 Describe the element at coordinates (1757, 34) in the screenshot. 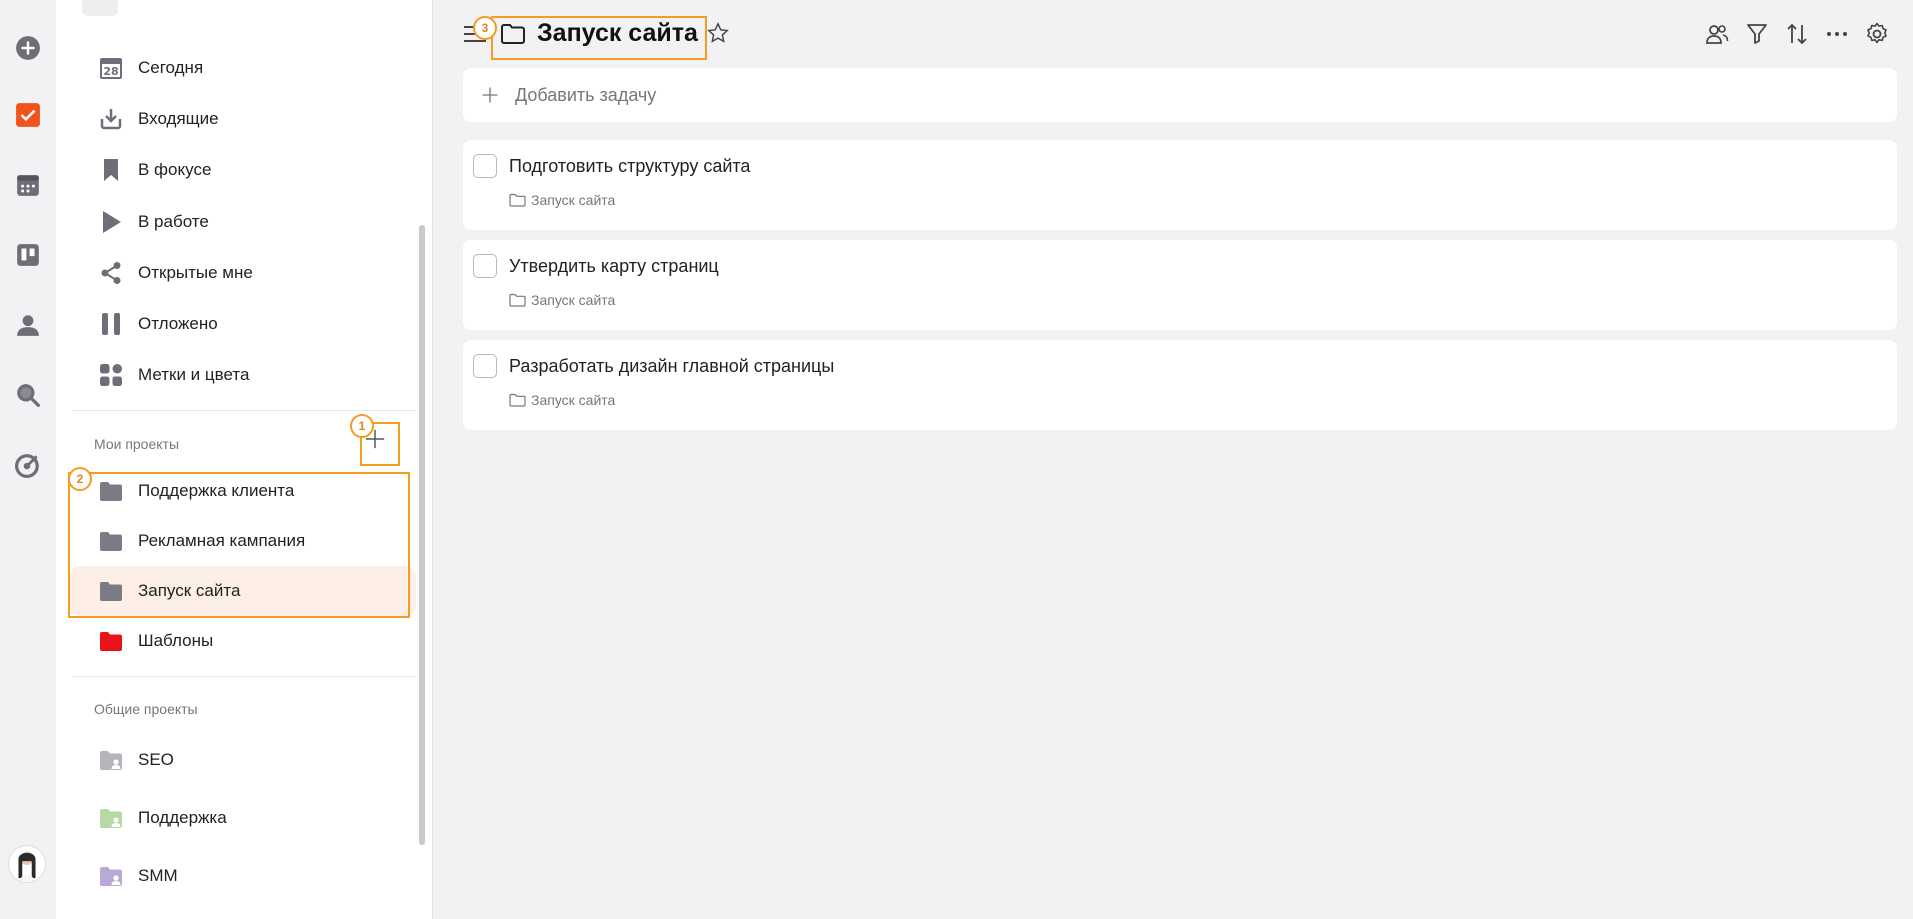

I see `filter-icon` at that location.